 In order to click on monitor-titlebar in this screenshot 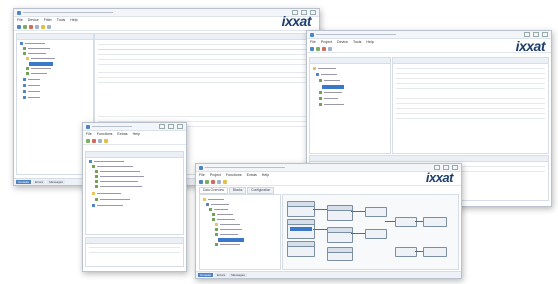, I will do `click(134, 127)`.